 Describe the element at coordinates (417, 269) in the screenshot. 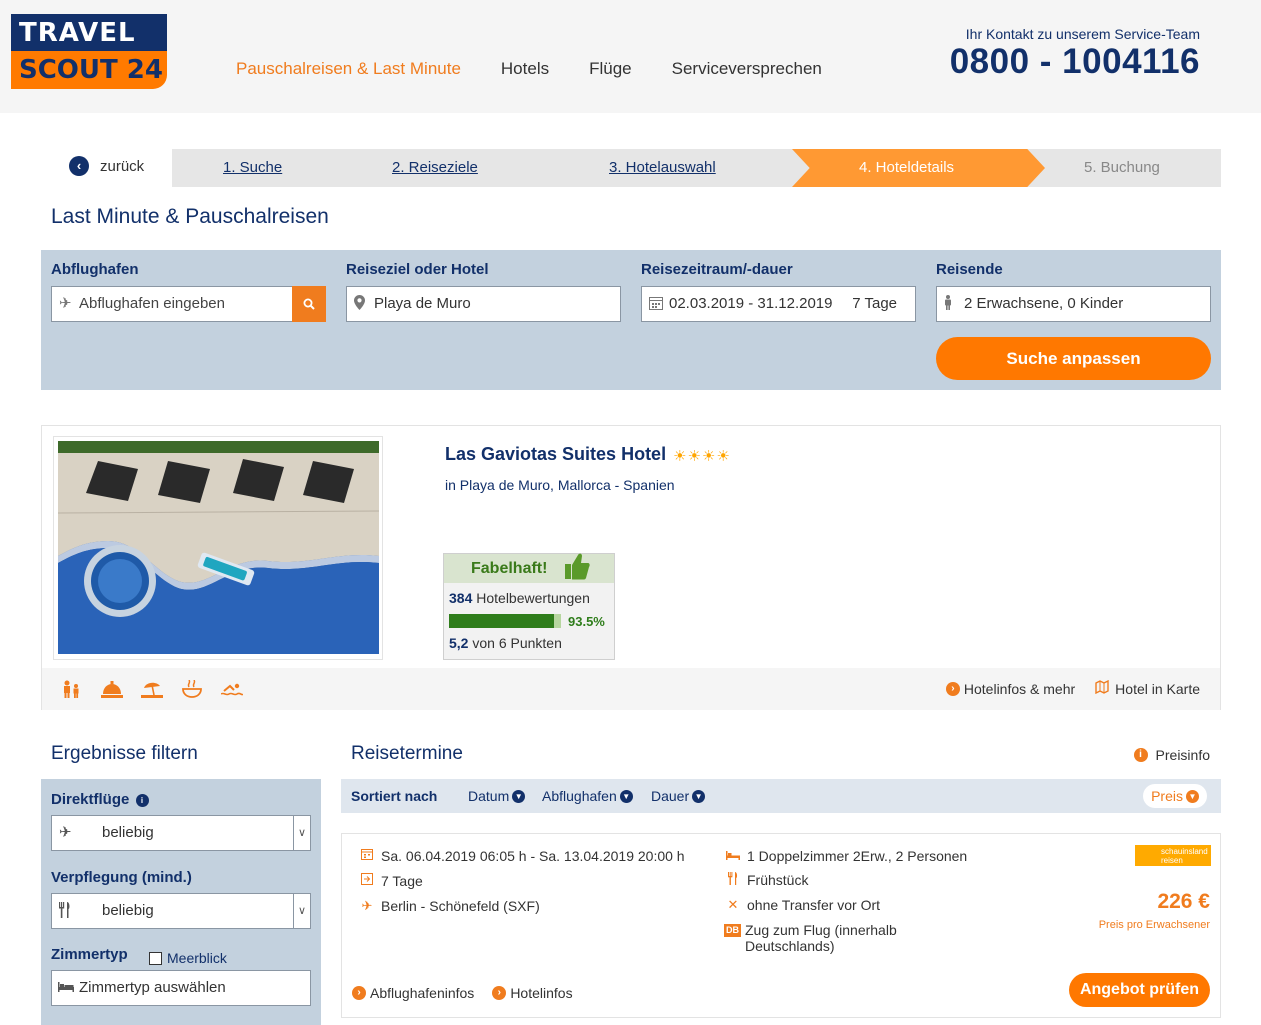

I see `destination-label: Reiseziel oder Hotel` at that location.